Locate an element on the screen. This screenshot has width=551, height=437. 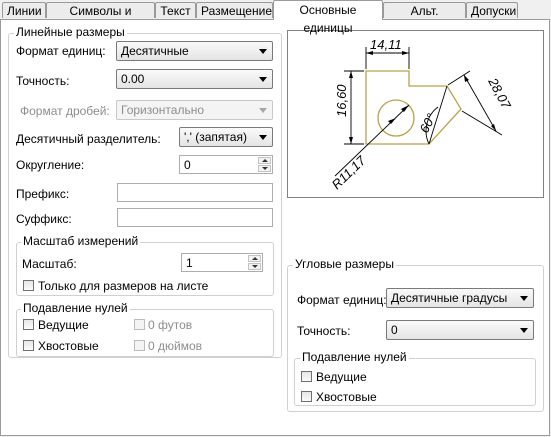
layout-only-label: Только для размеров на листе is located at coordinates (123, 286).